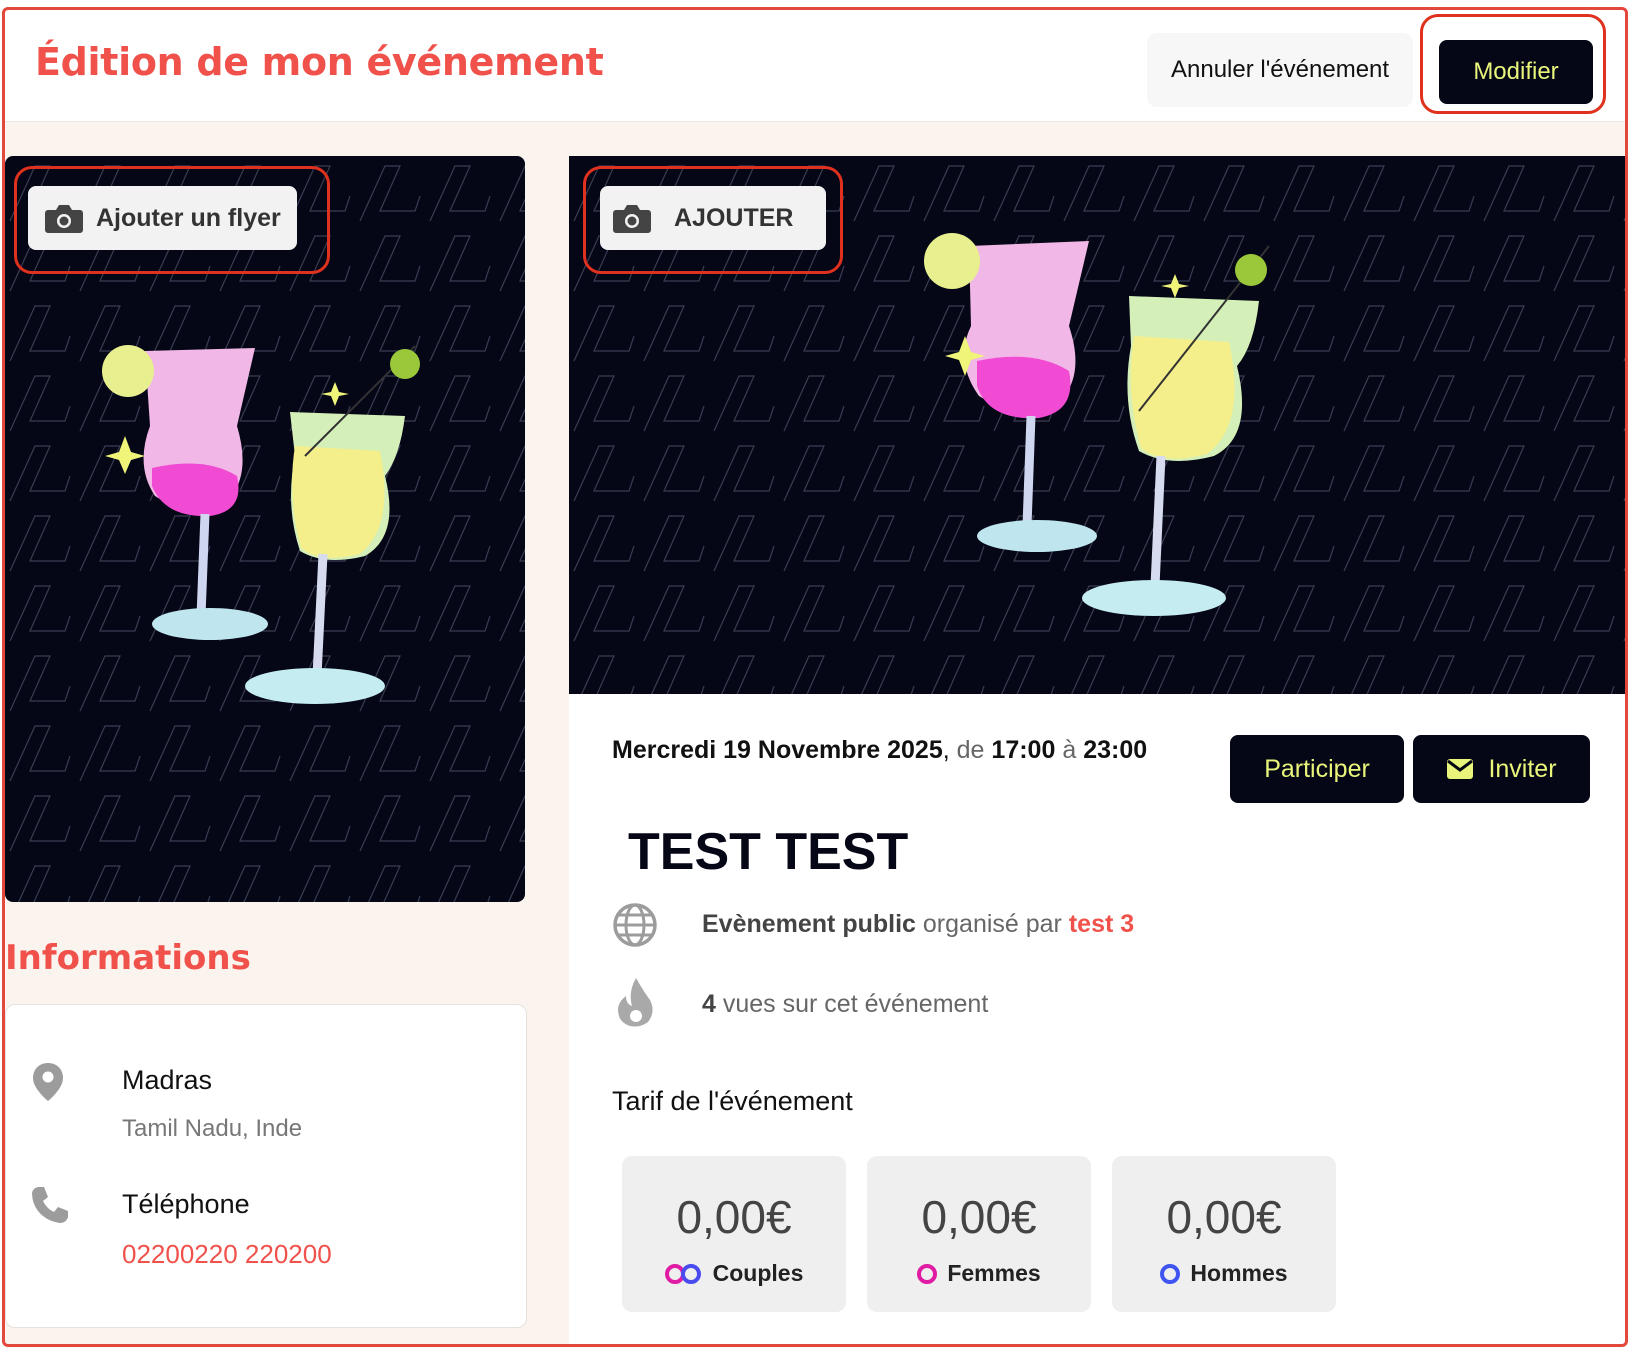 The height and width of the screenshot is (1350, 1632). Describe the element at coordinates (188, 217) in the screenshot. I see `add-flyer-label: Ajouter un flyer` at that location.